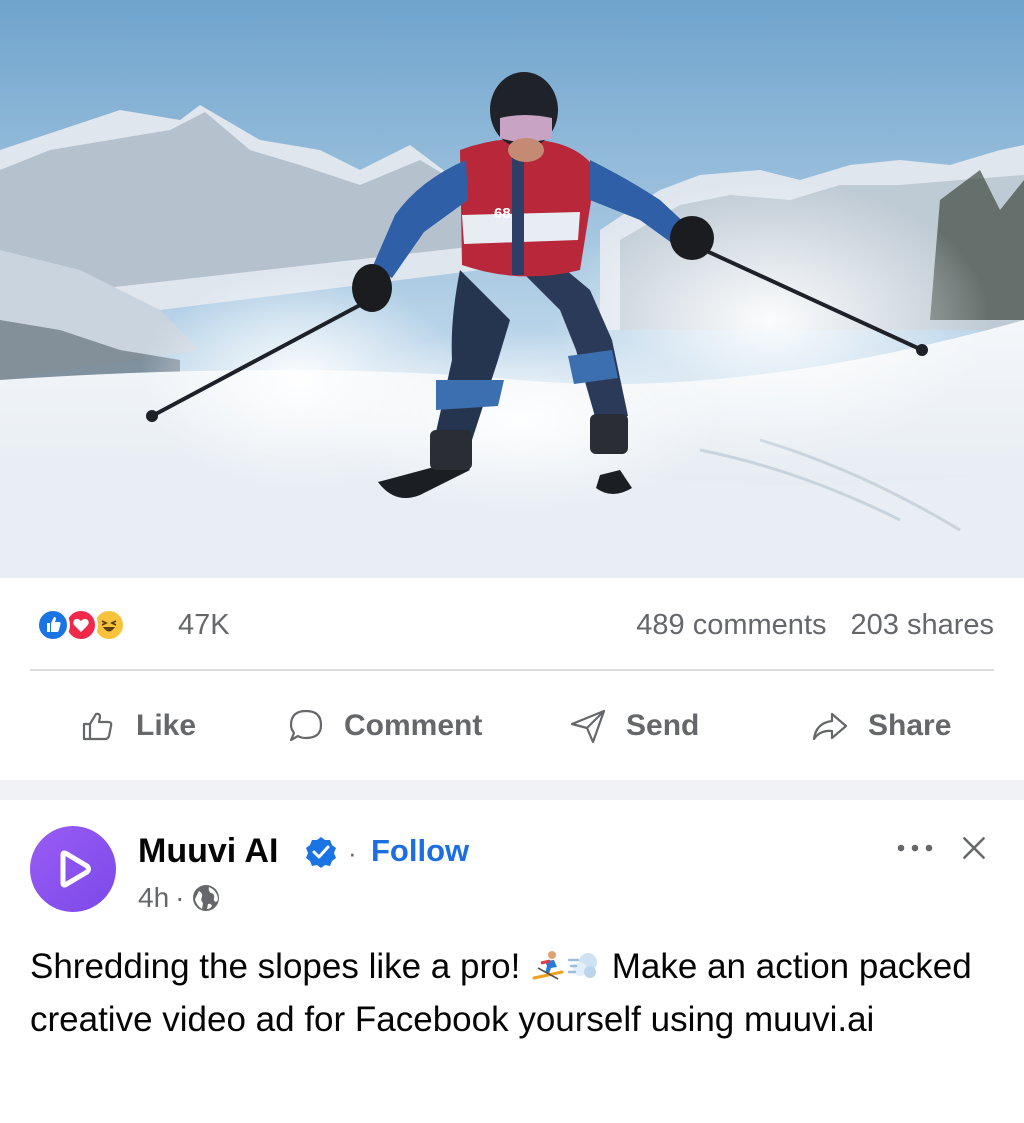  I want to click on share-button: Share, so click(880, 726).